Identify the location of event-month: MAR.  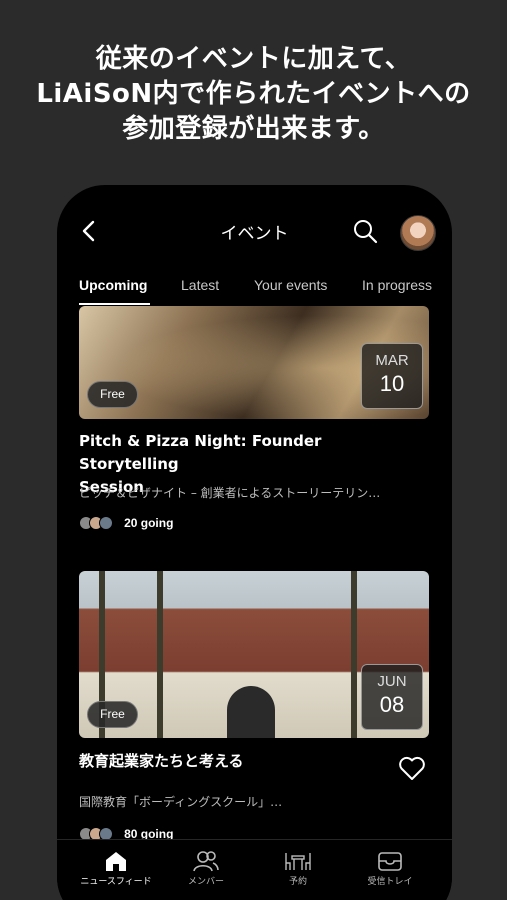
(392, 360).